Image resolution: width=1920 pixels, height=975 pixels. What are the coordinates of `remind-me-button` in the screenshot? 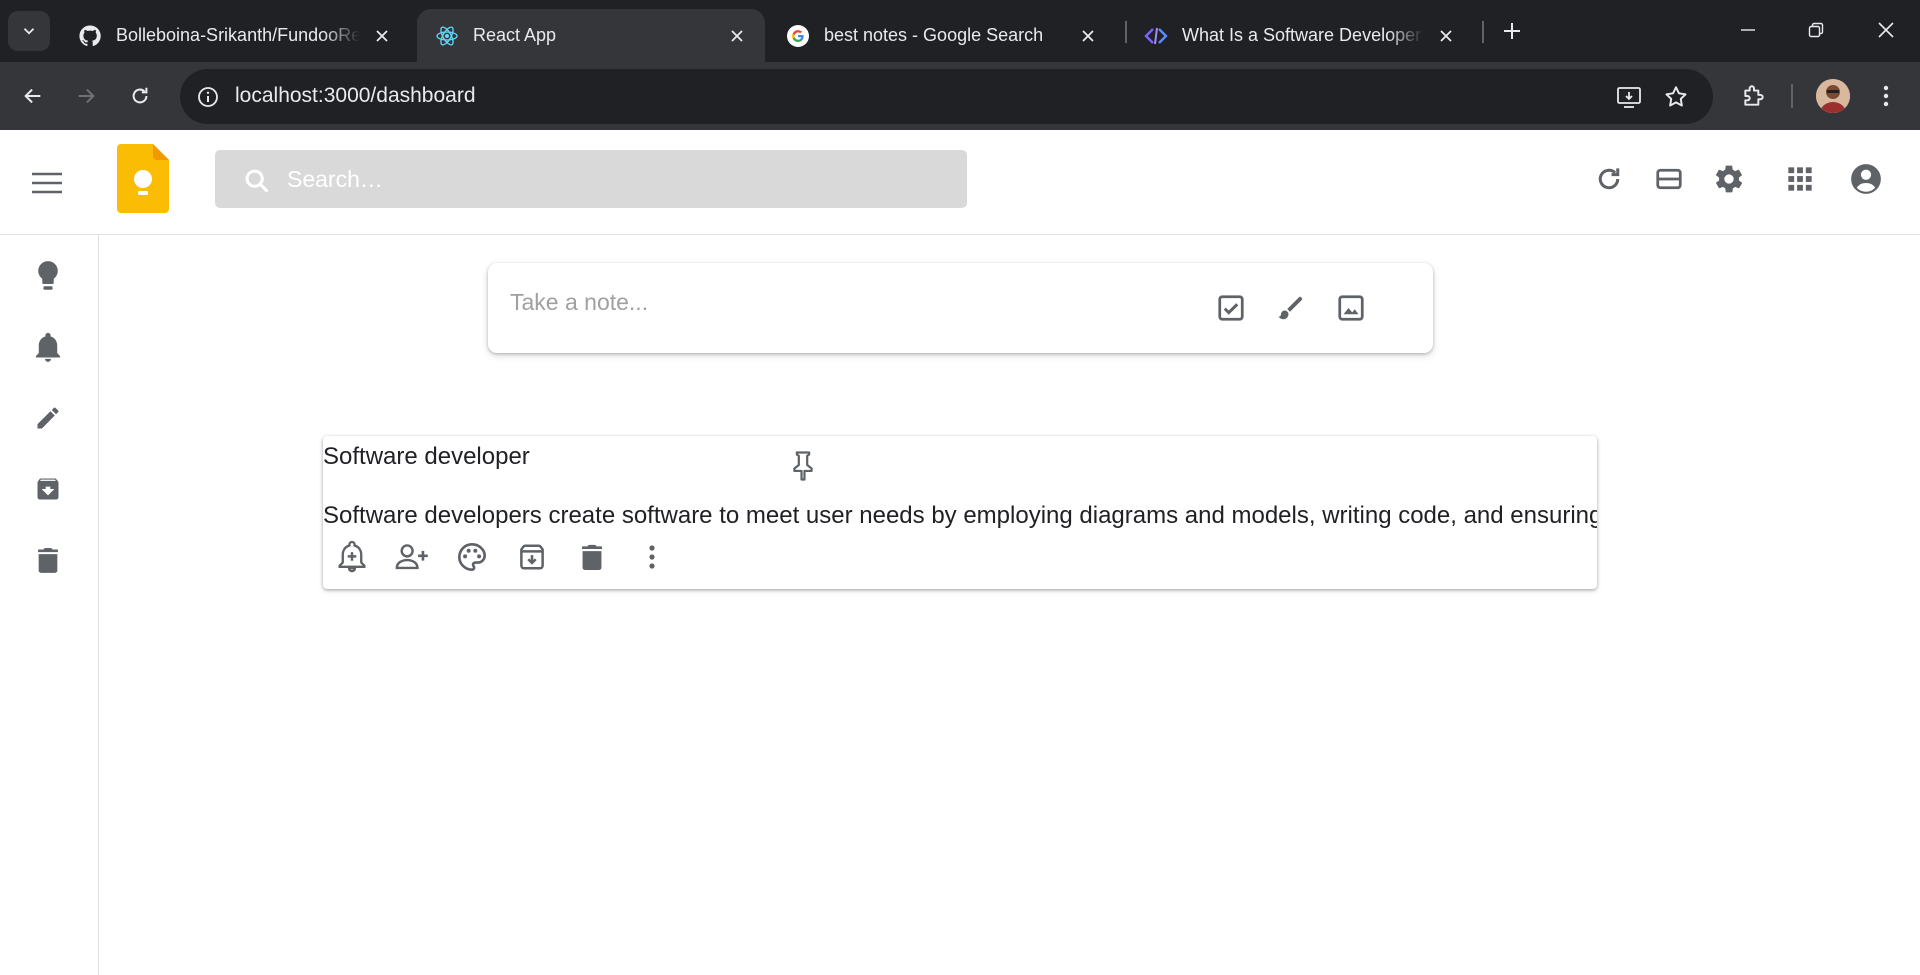 It's located at (352, 557).